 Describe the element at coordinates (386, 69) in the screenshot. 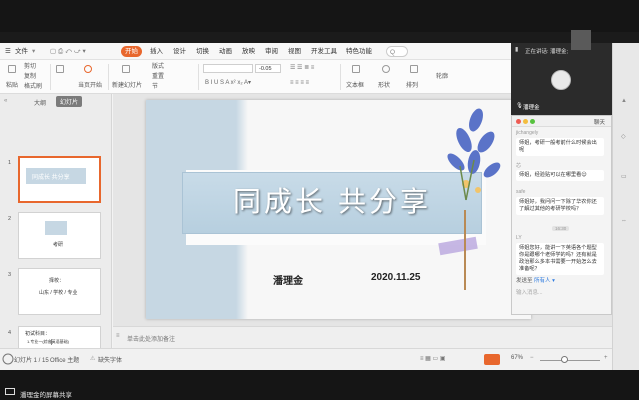

I see `shapes-icon` at that location.